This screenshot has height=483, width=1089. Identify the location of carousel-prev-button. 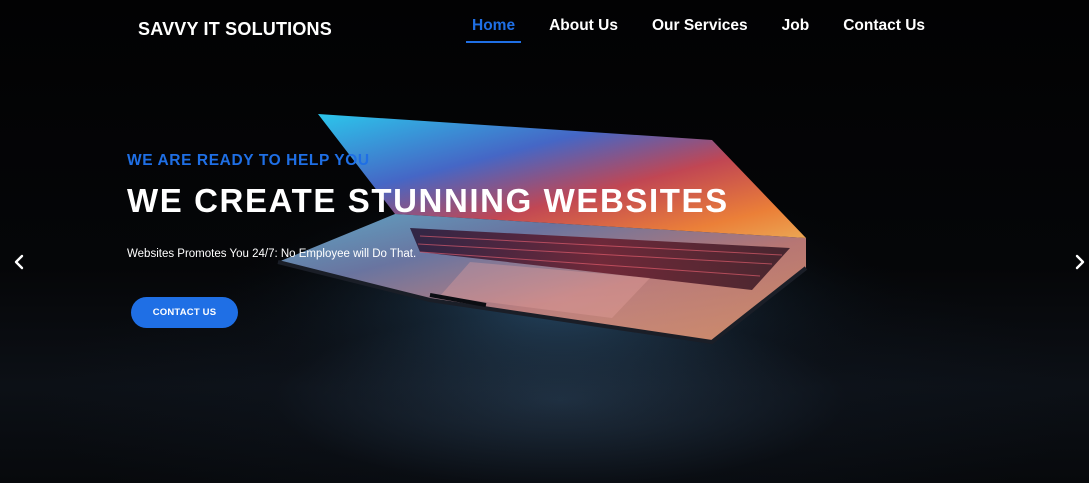
(19, 262).